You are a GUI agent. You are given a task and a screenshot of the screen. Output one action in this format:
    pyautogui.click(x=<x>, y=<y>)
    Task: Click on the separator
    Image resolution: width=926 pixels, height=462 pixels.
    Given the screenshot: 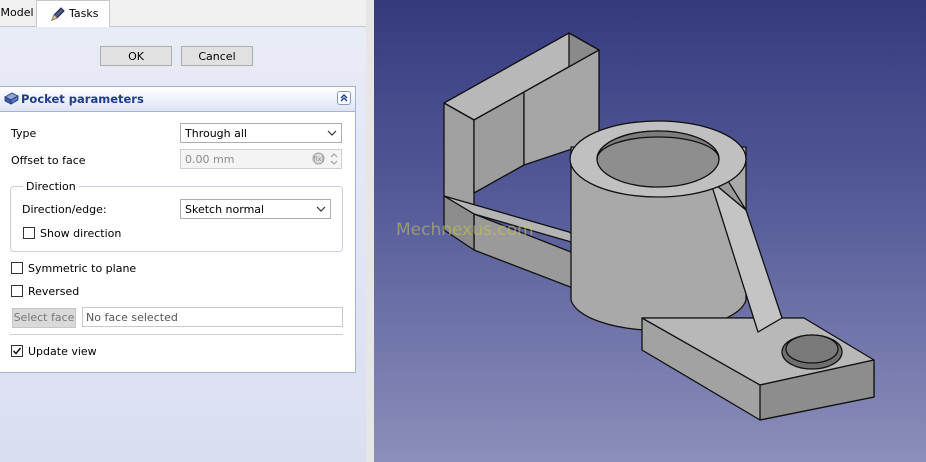 What is the action you would take?
    pyautogui.click(x=176, y=334)
    